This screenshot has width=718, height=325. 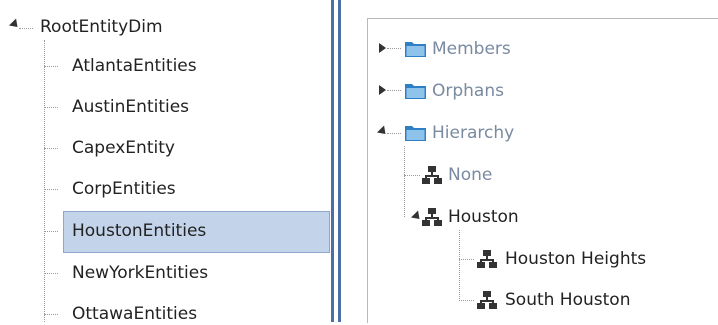 I want to click on tree-node-houston-heights: Houston Heights, so click(x=575, y=259).